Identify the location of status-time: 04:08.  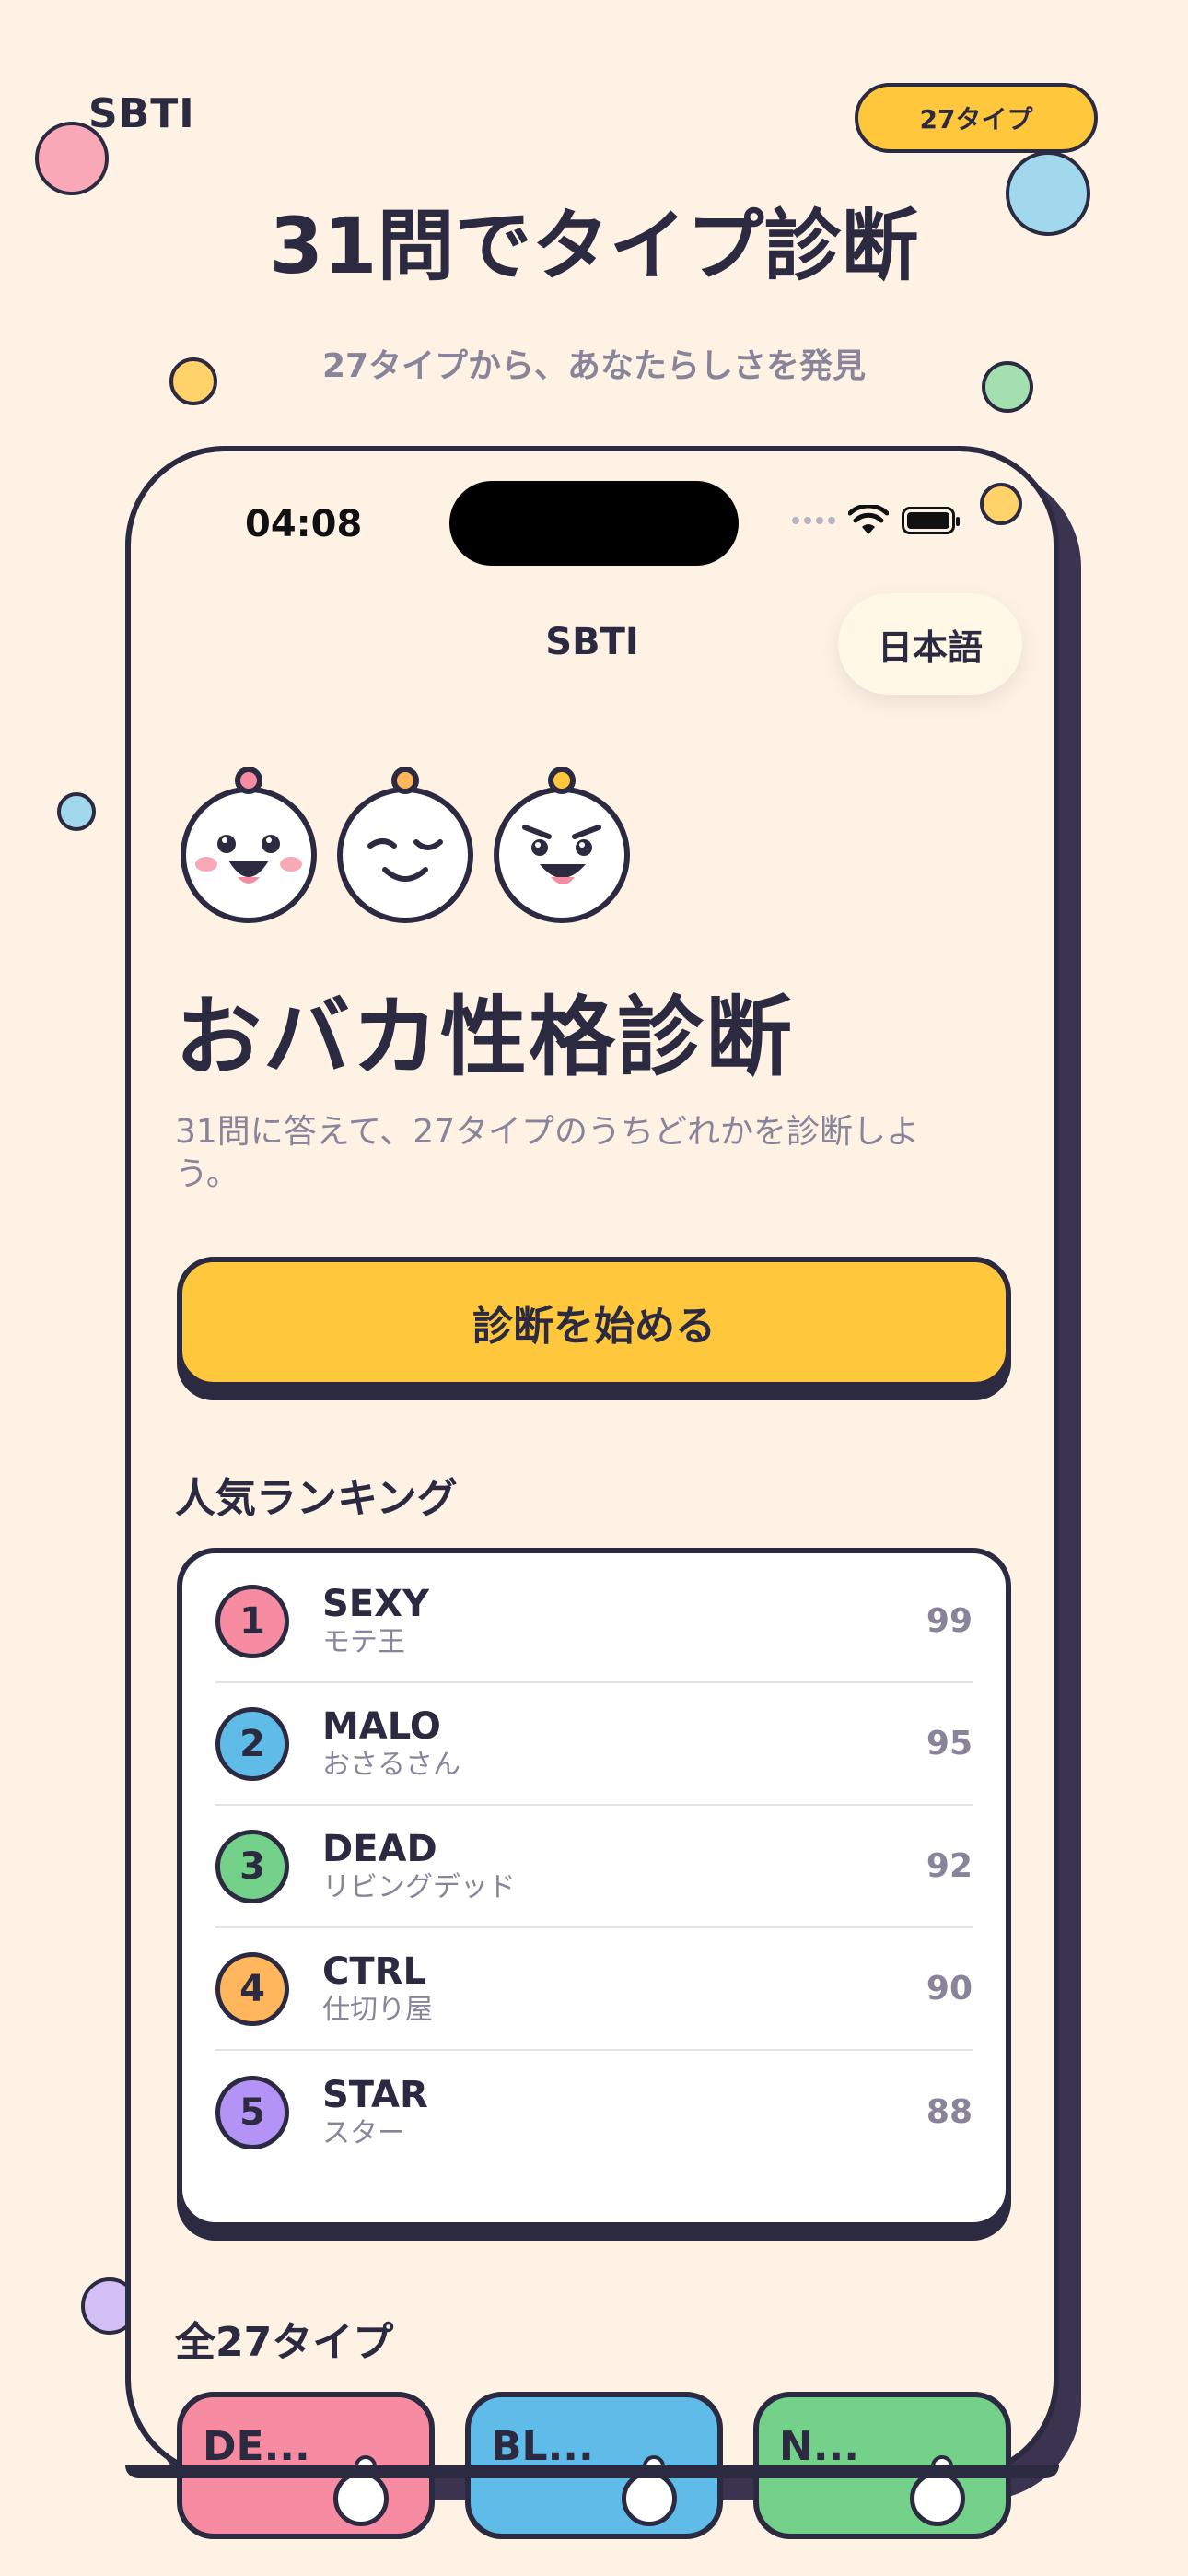
(304, 524).